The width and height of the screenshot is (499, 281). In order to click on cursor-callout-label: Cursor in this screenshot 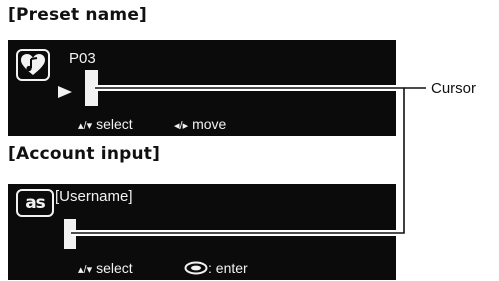, I will do `click(454, 88)`.